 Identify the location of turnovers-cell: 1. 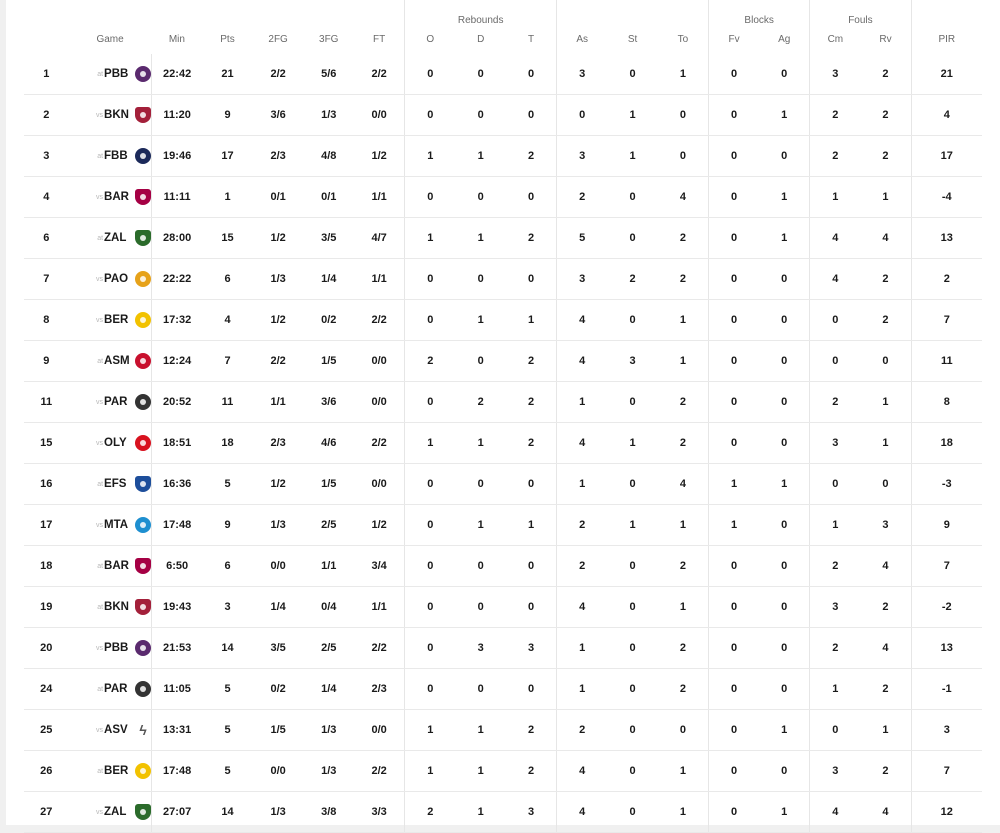
(683, 74).